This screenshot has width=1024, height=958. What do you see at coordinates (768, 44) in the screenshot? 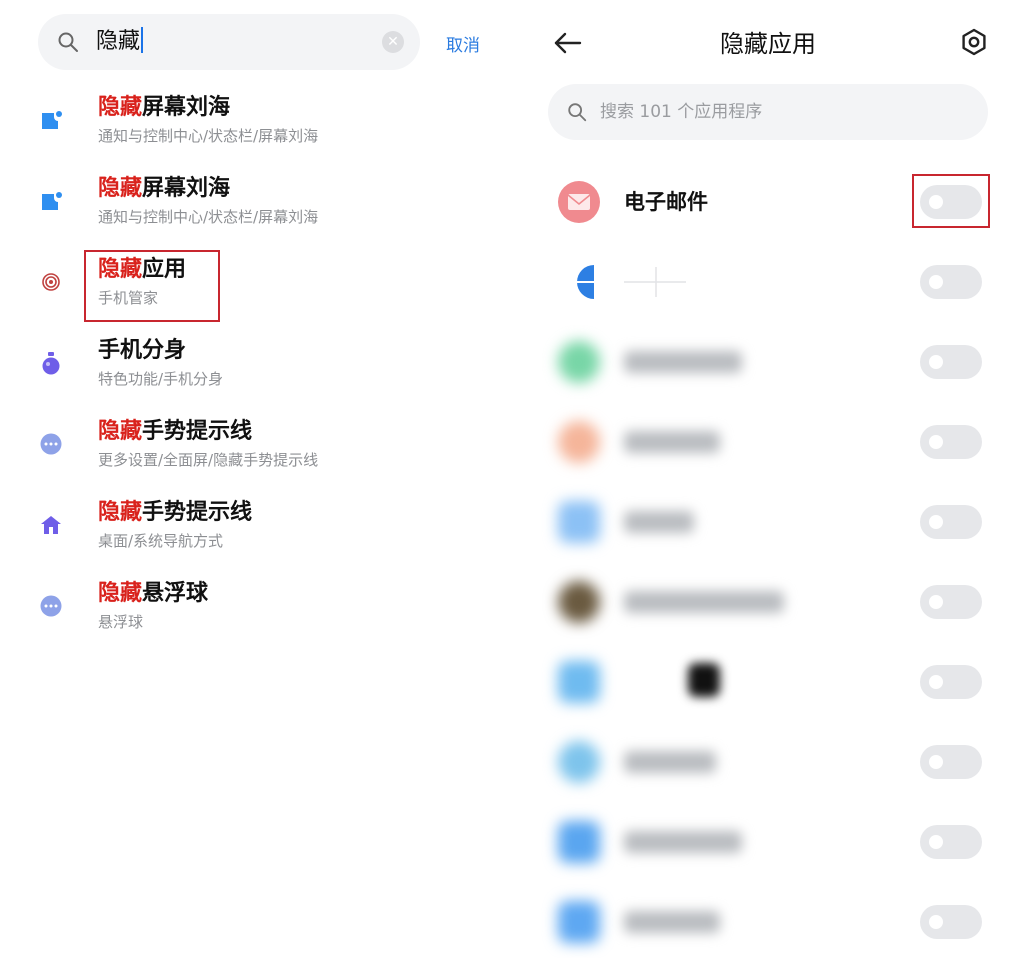
I see `page-title: 隐藏应用` at bounding box center [768, 44].